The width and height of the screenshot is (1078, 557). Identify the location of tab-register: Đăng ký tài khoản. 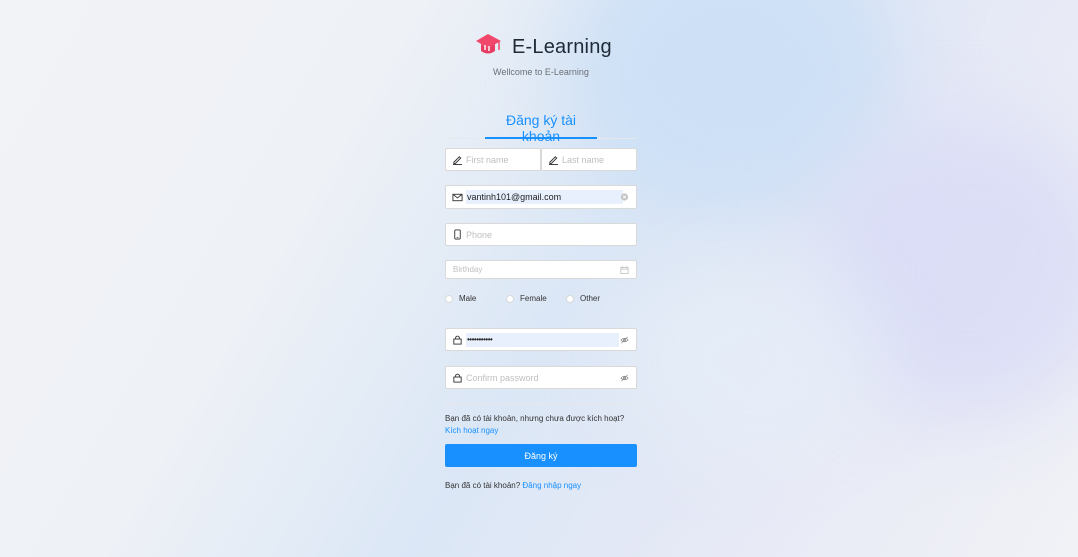
(541, 128).